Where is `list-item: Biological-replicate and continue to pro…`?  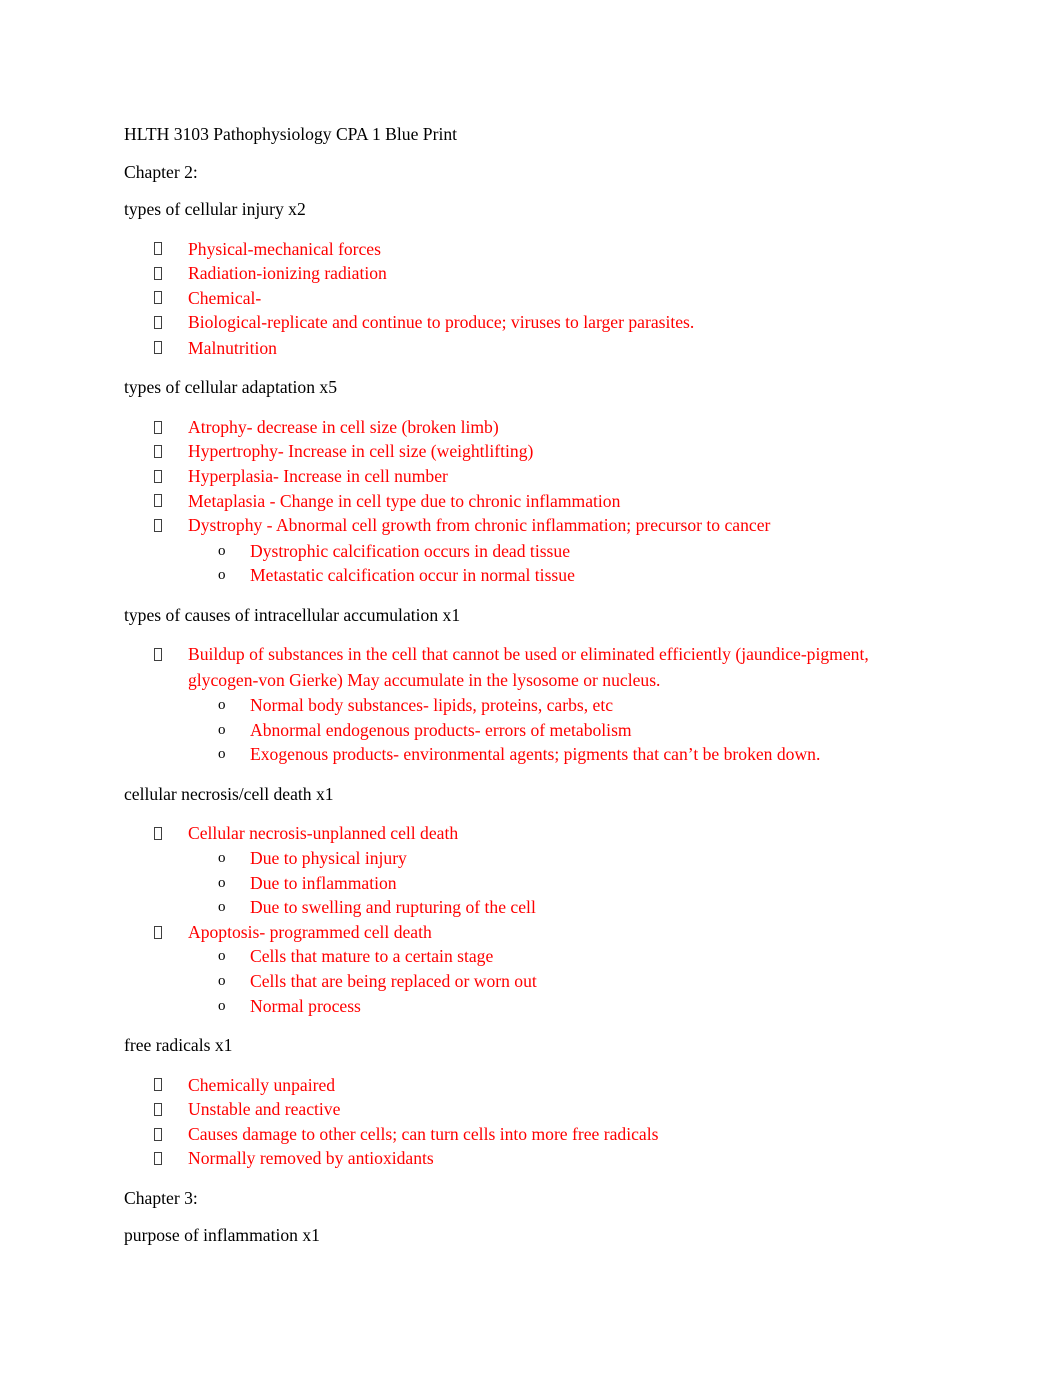 list-item: Biological-replicate and continue to pro… is located at coordinates (531, 322).